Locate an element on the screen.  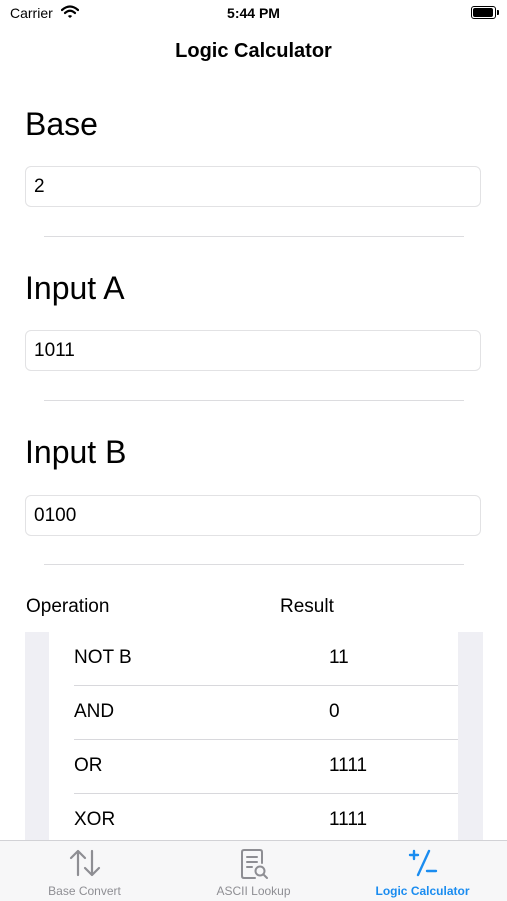
input-a-heading: Input A is located at coordinates (75, 288).